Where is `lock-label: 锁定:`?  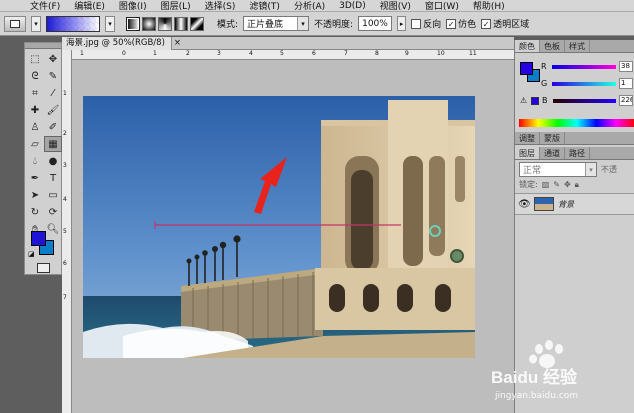
lock-label: 锁定: is located at coordinates (528, 184).